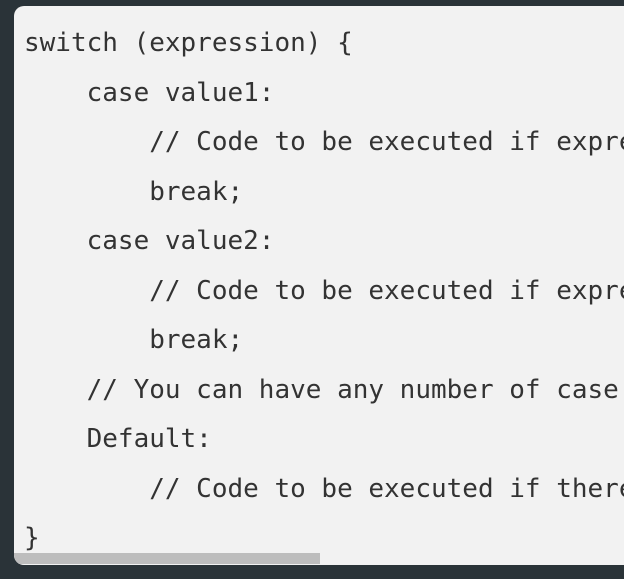 This screenshot has width=624, height=579. Describe the element at coordinates (118, 439) in the screenshot. I see `code-line: Default:` at that location.